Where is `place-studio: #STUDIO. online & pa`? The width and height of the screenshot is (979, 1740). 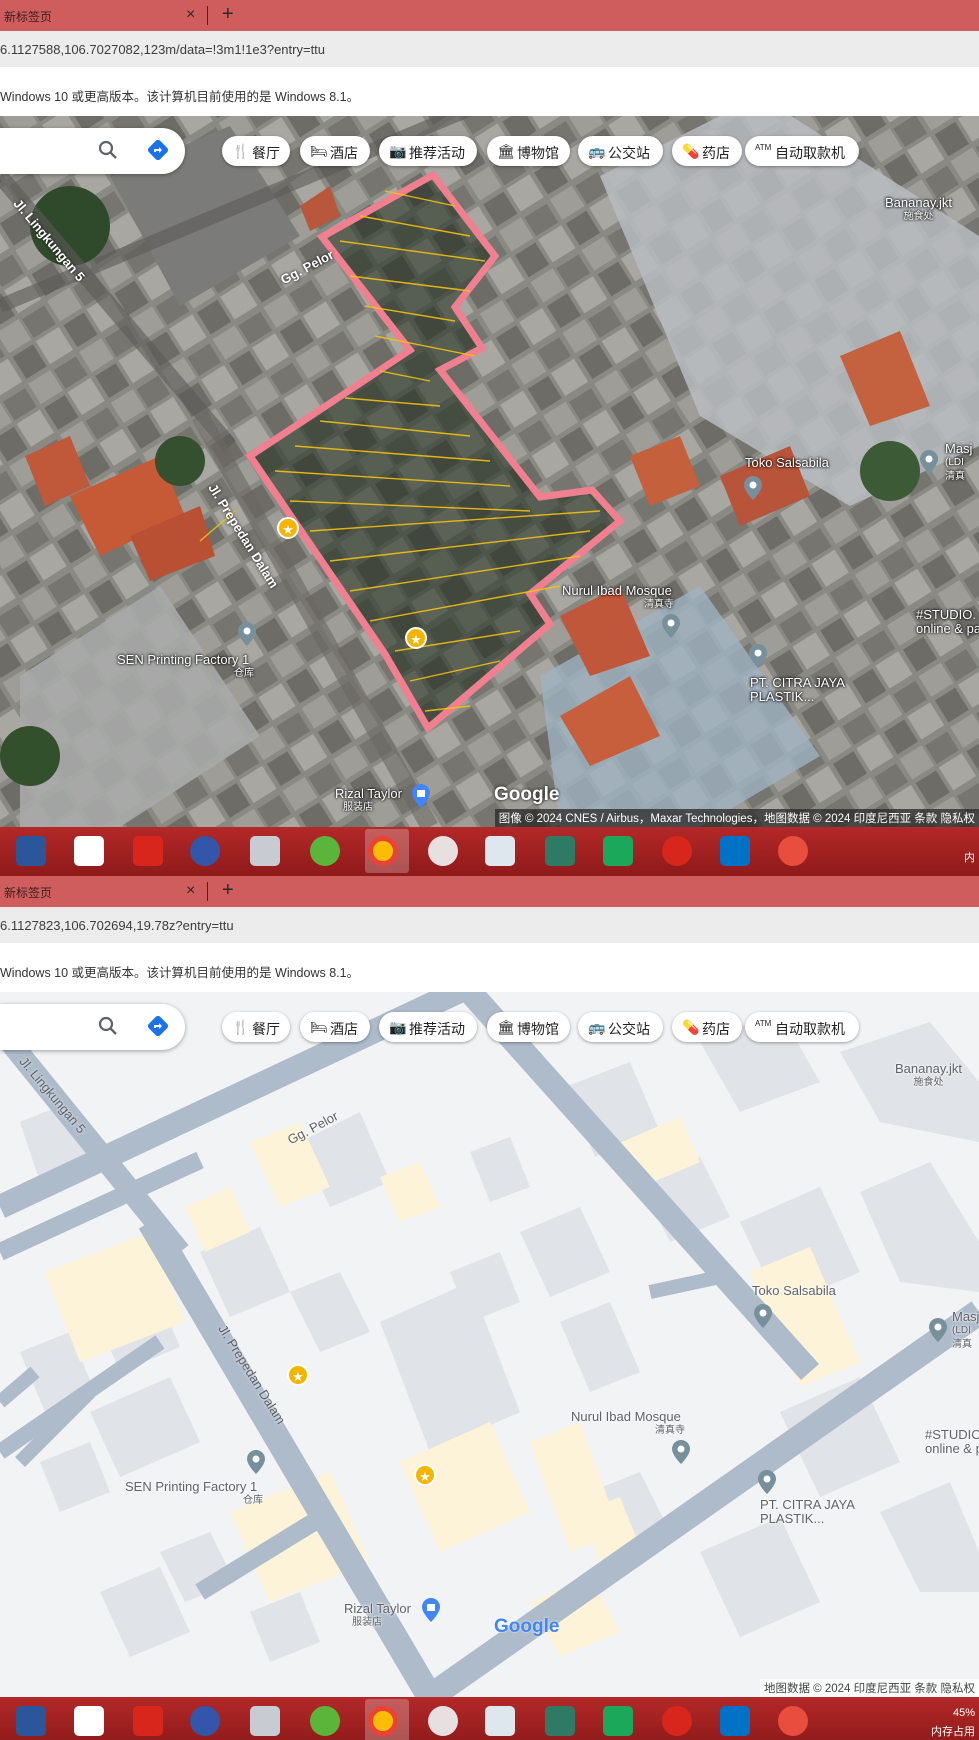
place-studio: #STUDIO. online & pa is located at coordinates (947, 622).